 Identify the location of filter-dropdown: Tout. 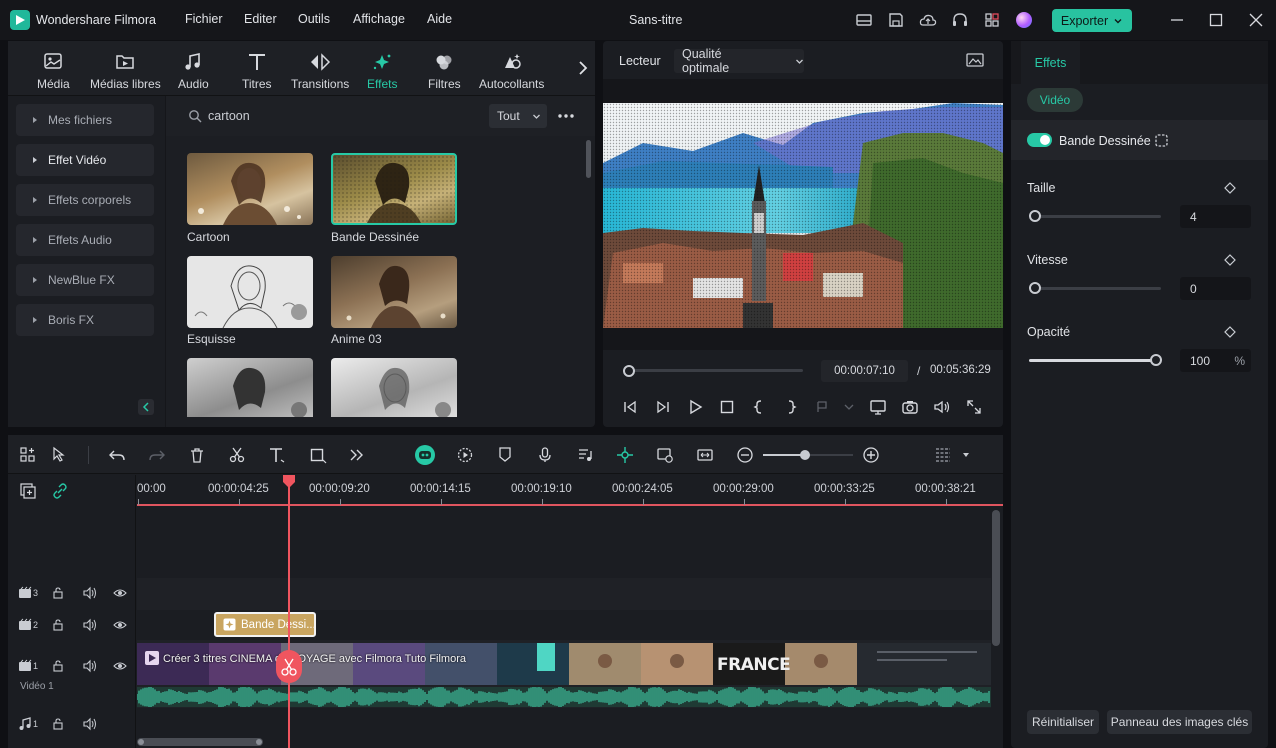
(518, 116).